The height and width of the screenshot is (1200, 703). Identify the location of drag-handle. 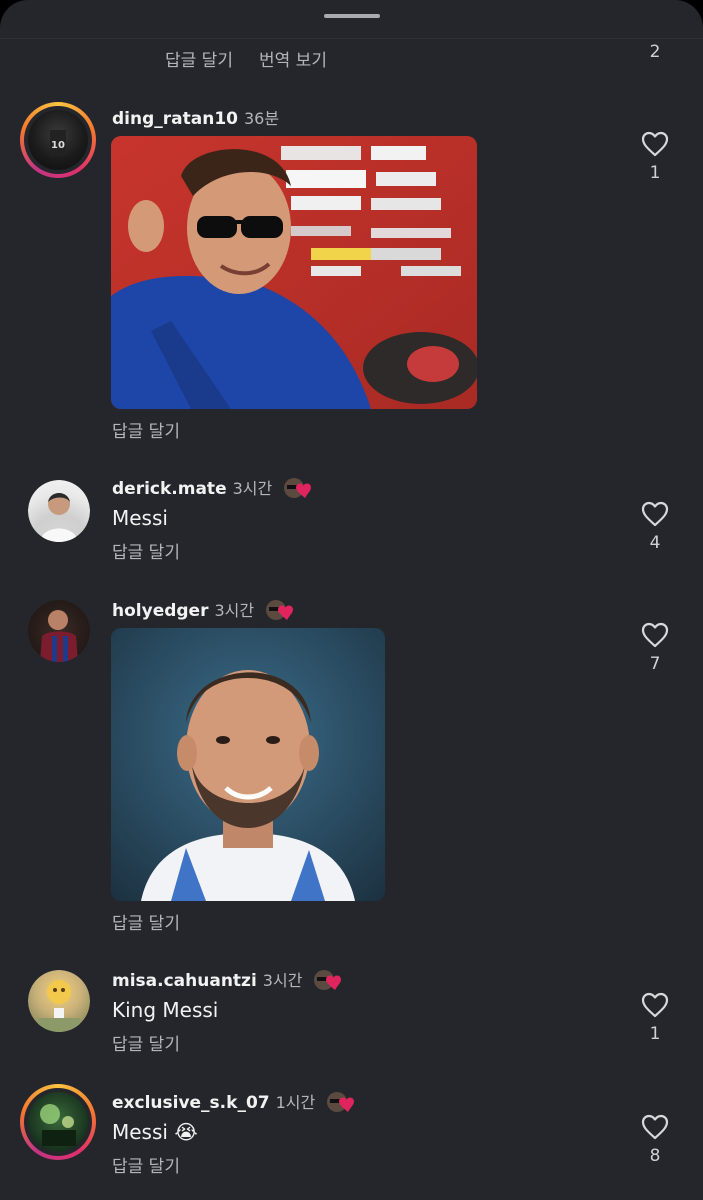
(352, 16).